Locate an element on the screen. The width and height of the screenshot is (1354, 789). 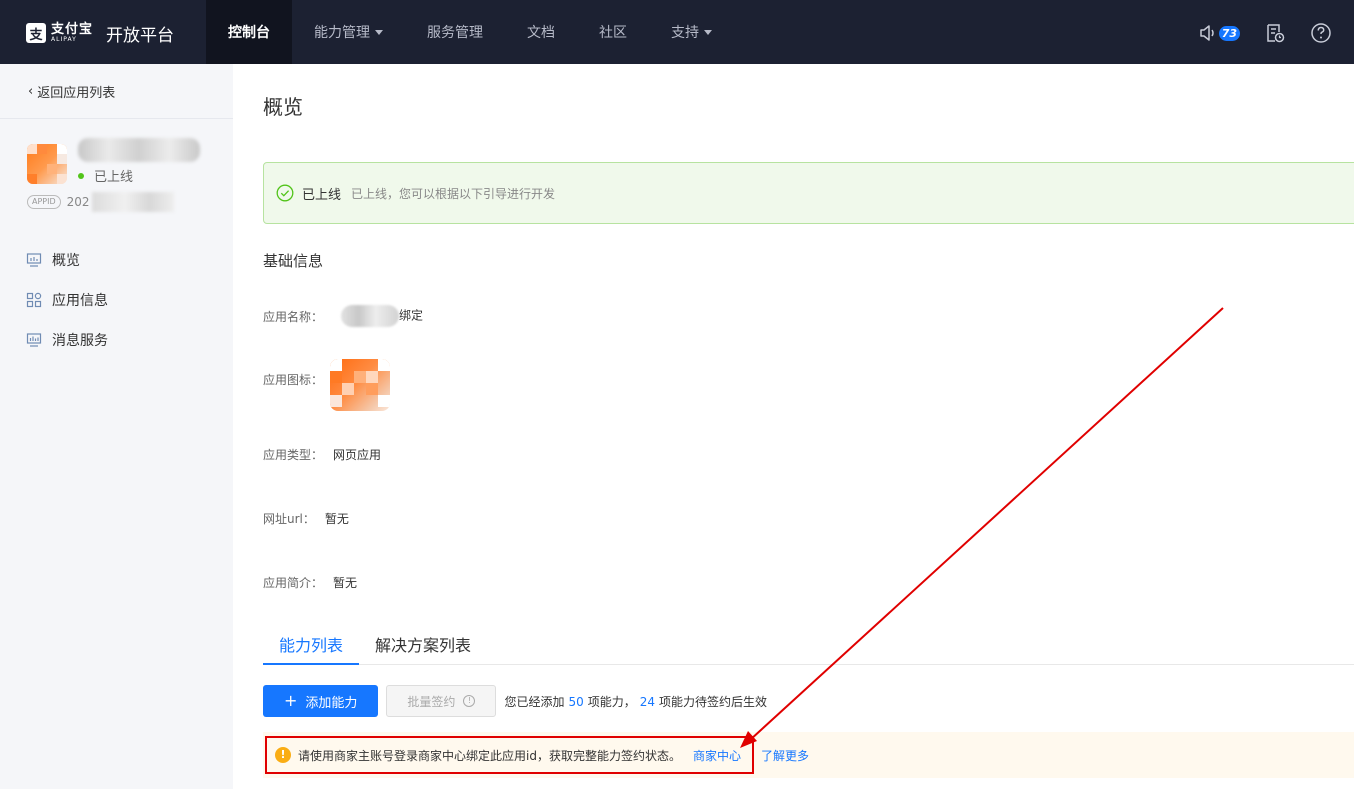
appid-tag: APPID is located at coordinates (44, 202).